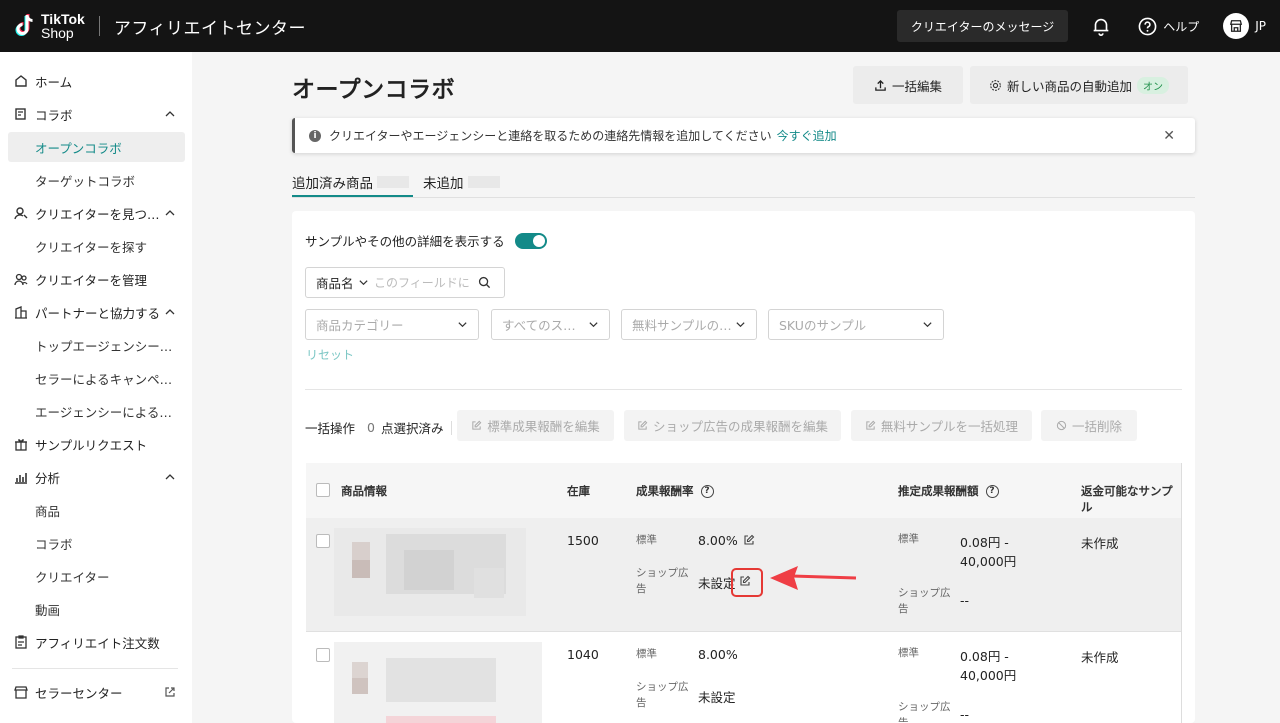 The width and height of the screenshot is (1280, 723). What do you see at coordinates (96, 147) in the screenshot?
I see `sidebar-item-open-collab: オープンコラボ` at bounding box center [96, 147].